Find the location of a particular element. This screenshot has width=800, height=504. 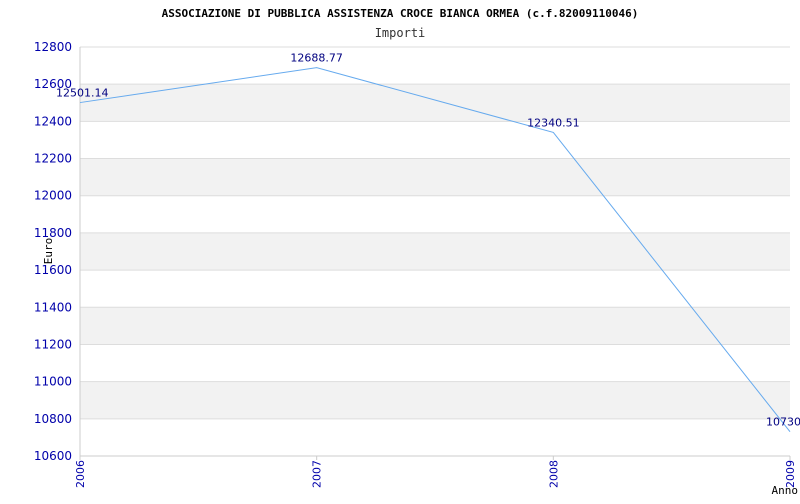

y-tick-label: 12800 is located at coordinates (53, 47).